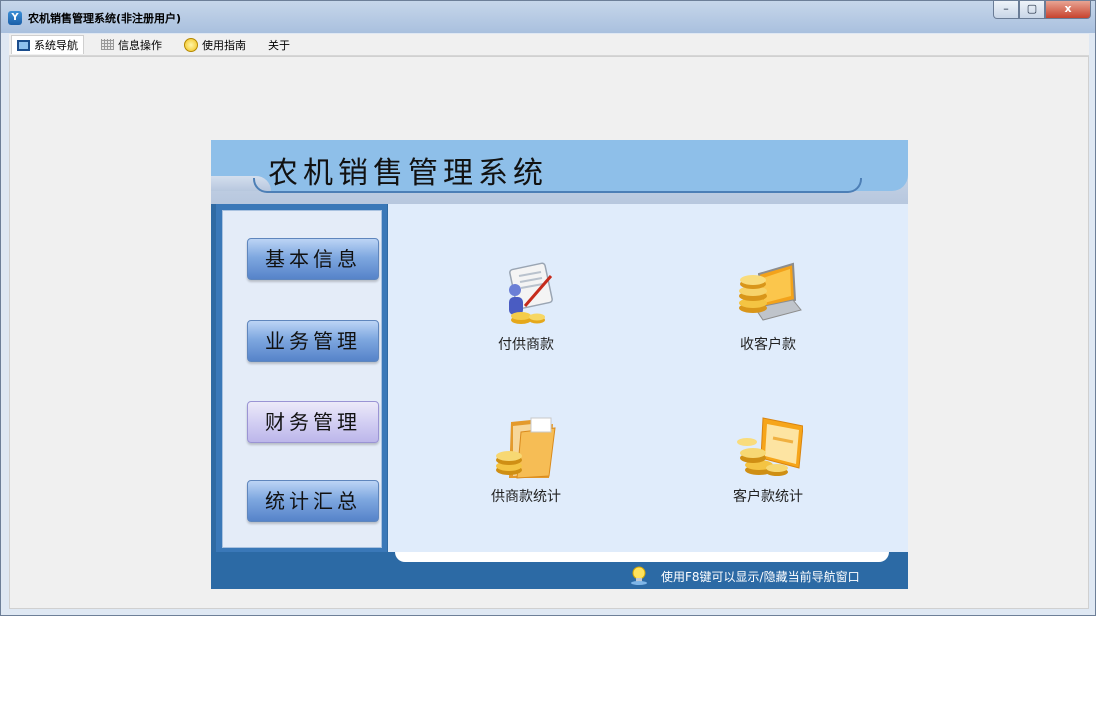 The width and height of the screenshot is (1098, 726). What do you see at coordinates (224, 45) in the screenshot?
I see `tab-label: 使用指南` at bounding box center [224, 45].